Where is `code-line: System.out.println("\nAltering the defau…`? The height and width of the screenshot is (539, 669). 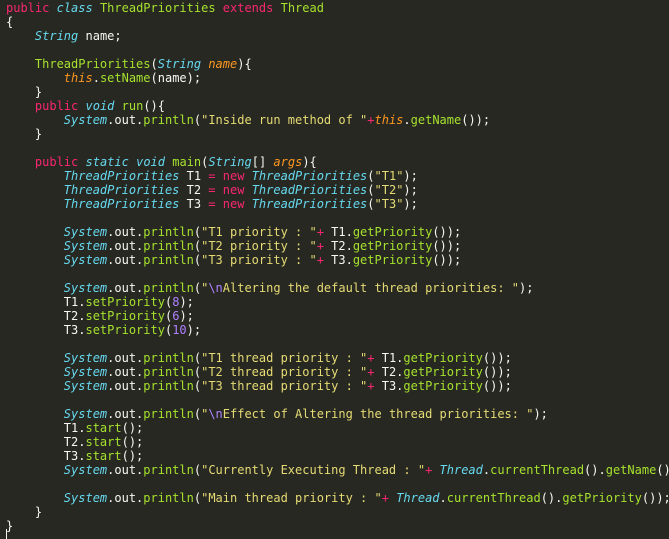
code-line: System.out.println("\nAltering the defau… is located at coordinates (337, 288).